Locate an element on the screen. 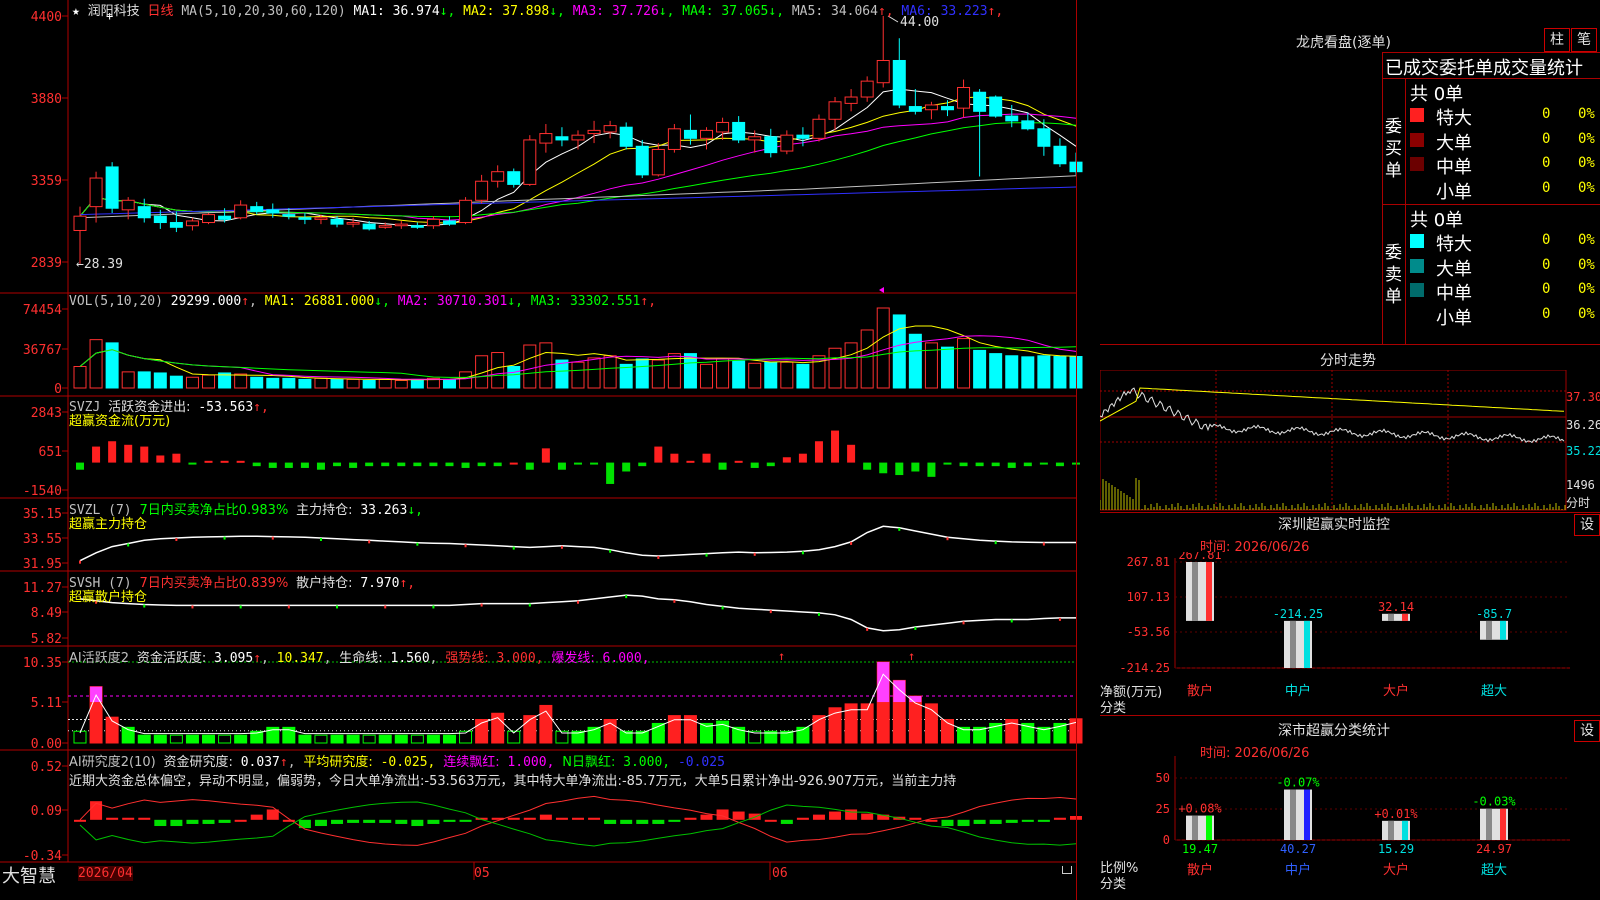  scfl-settings-button: 设 is located at coordinates (1587, 731).